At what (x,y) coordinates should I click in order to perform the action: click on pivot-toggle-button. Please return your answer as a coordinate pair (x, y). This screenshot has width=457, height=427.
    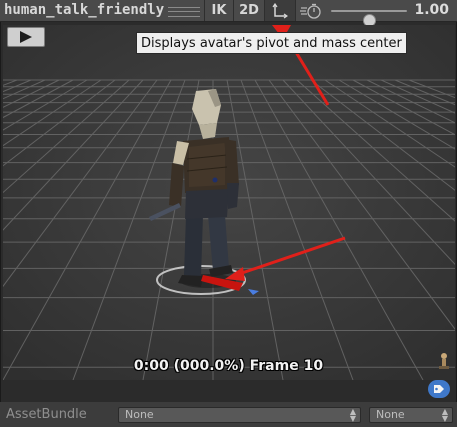
    Looking at the image, I should click on (280, 10).